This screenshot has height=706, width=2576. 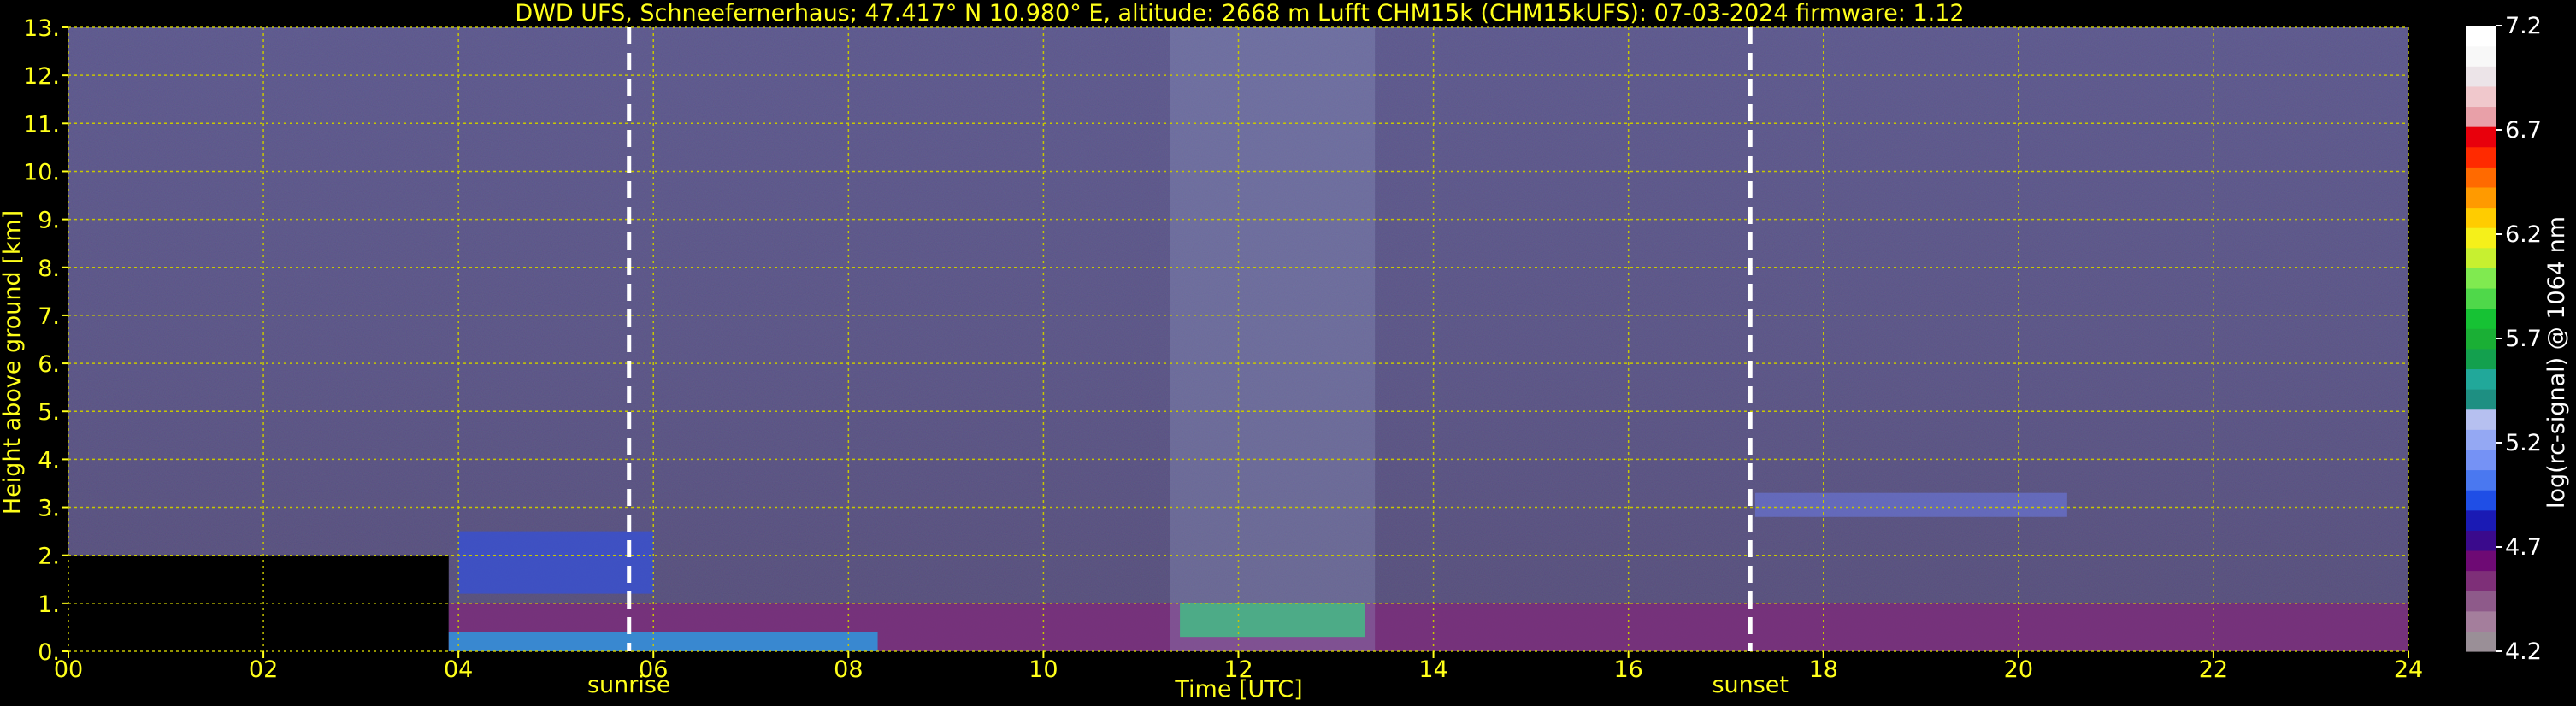 I want to click on x-tick-label: 06, so click(x=653, y=669).